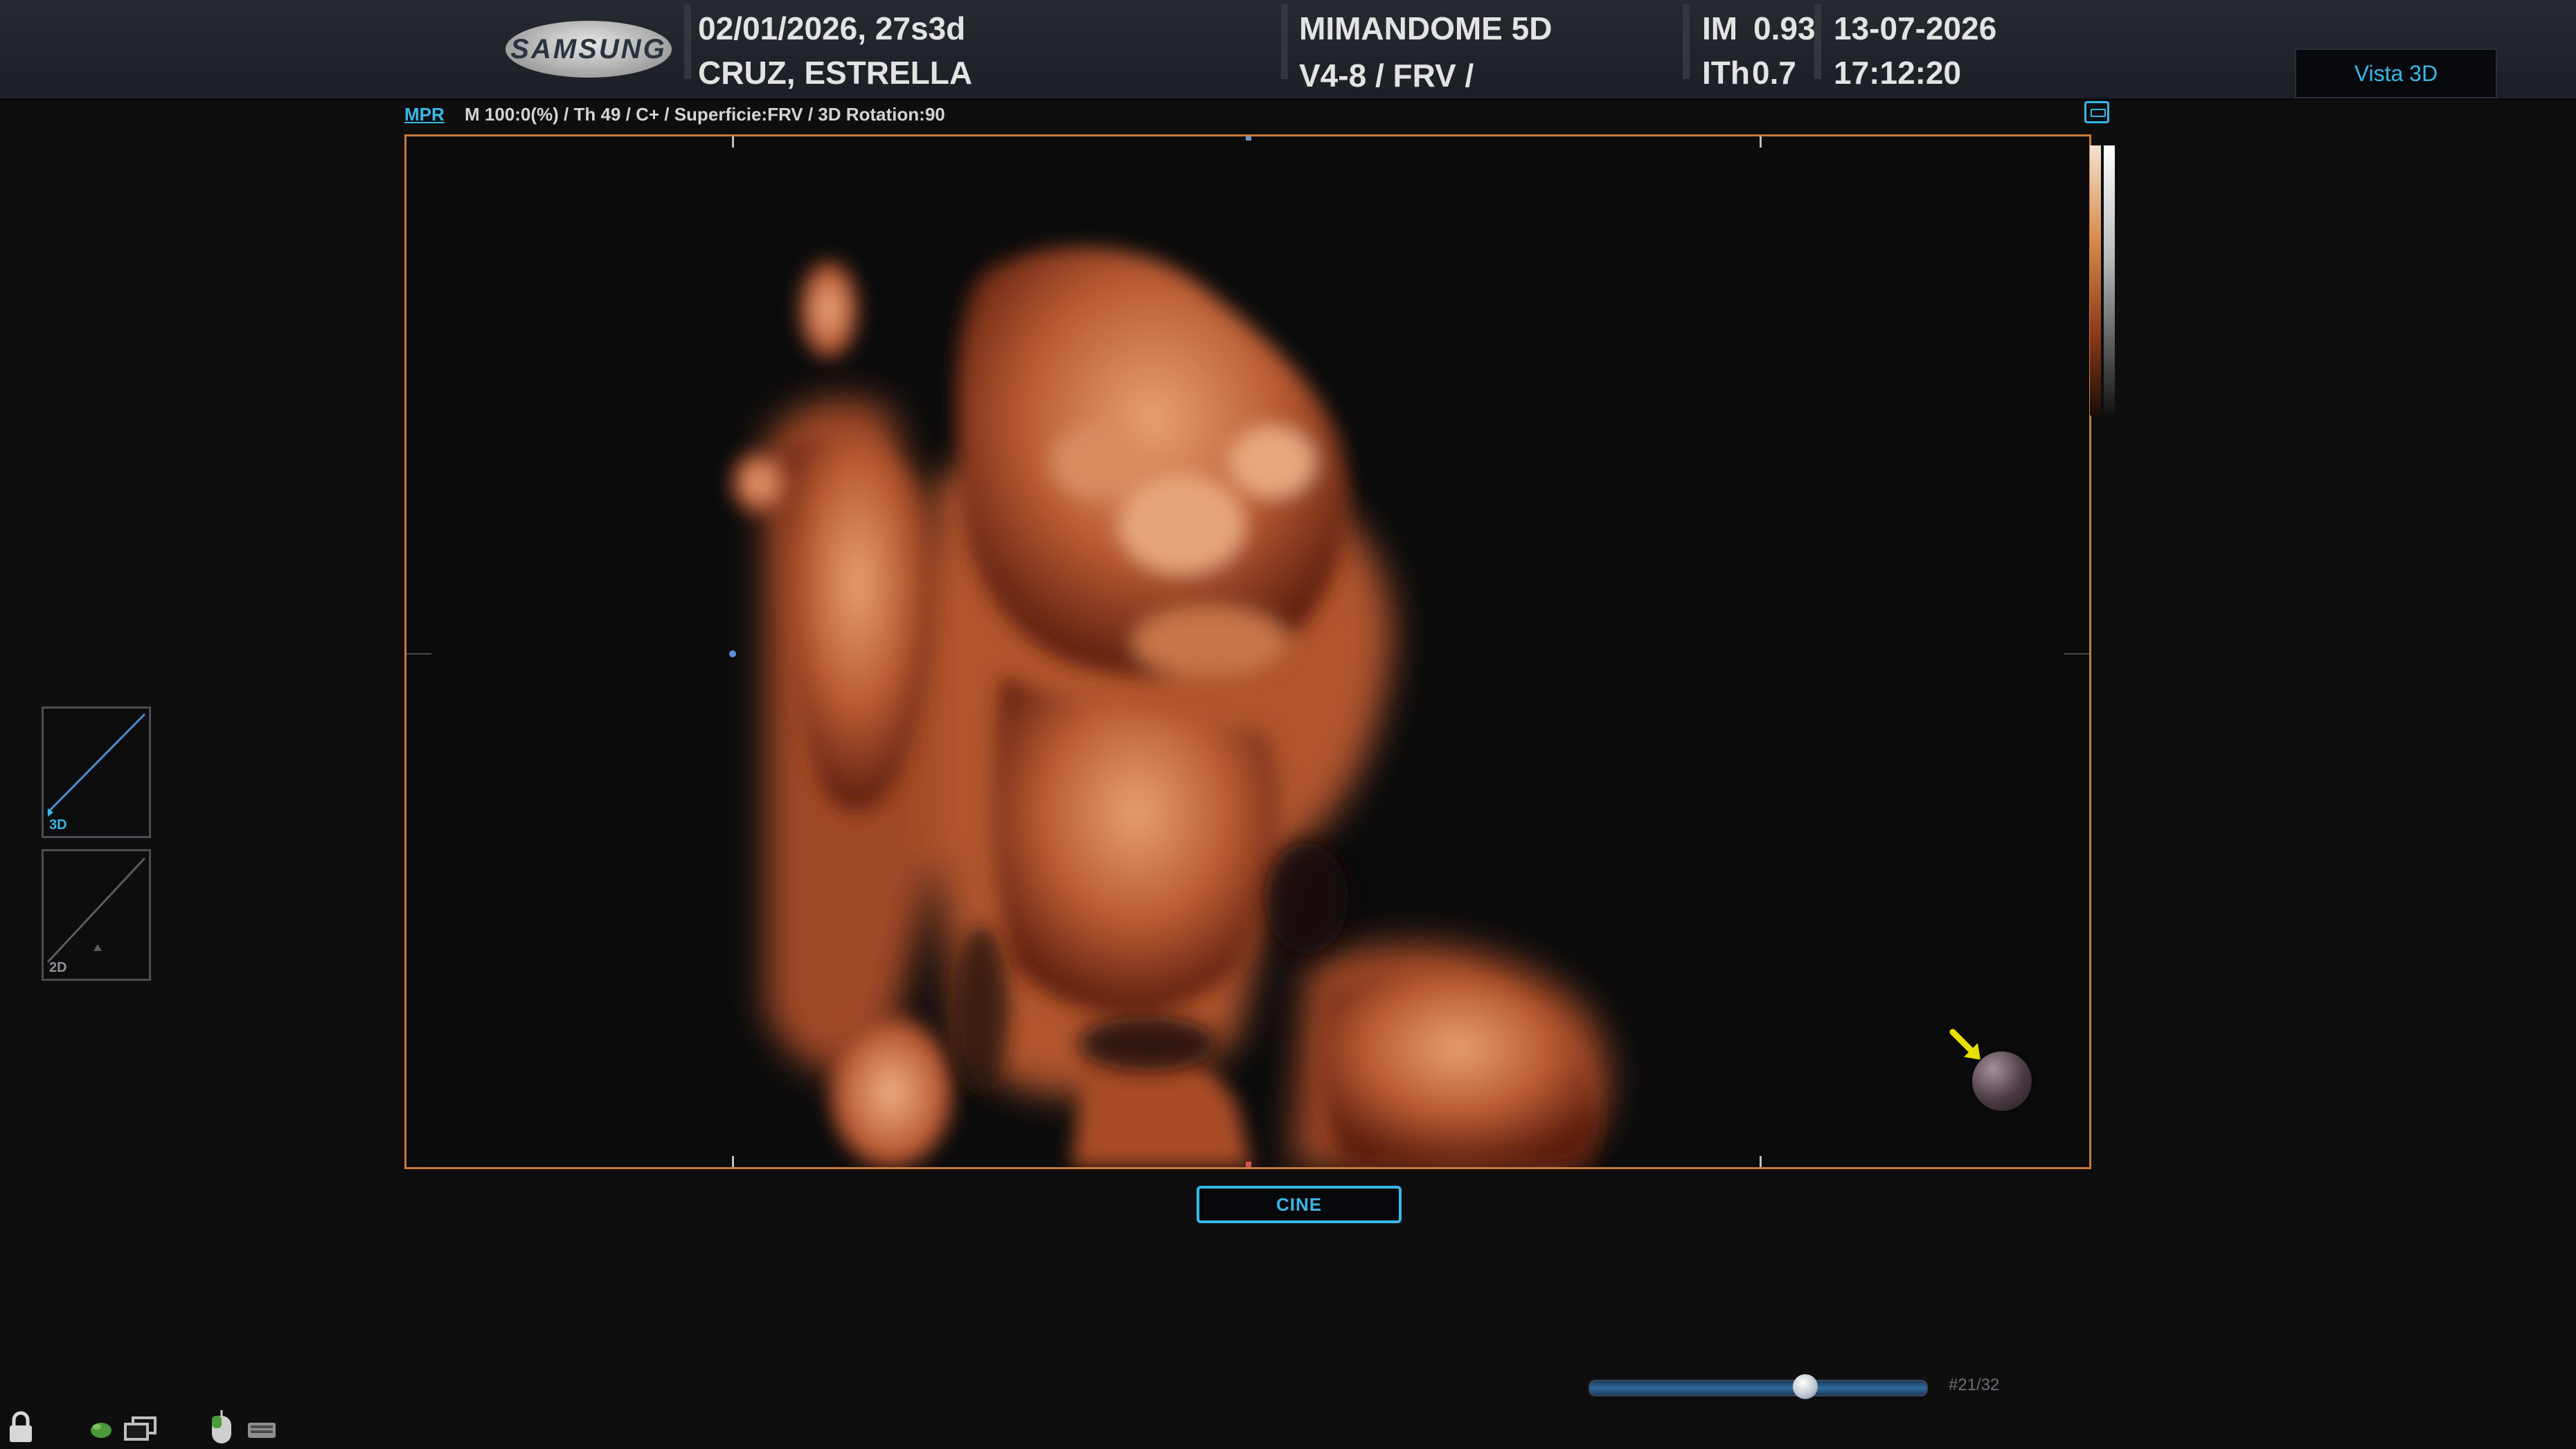  Describe the element at coordinates (425, 114) in the screenshot. I see `mpr-link: MPR` at that location.